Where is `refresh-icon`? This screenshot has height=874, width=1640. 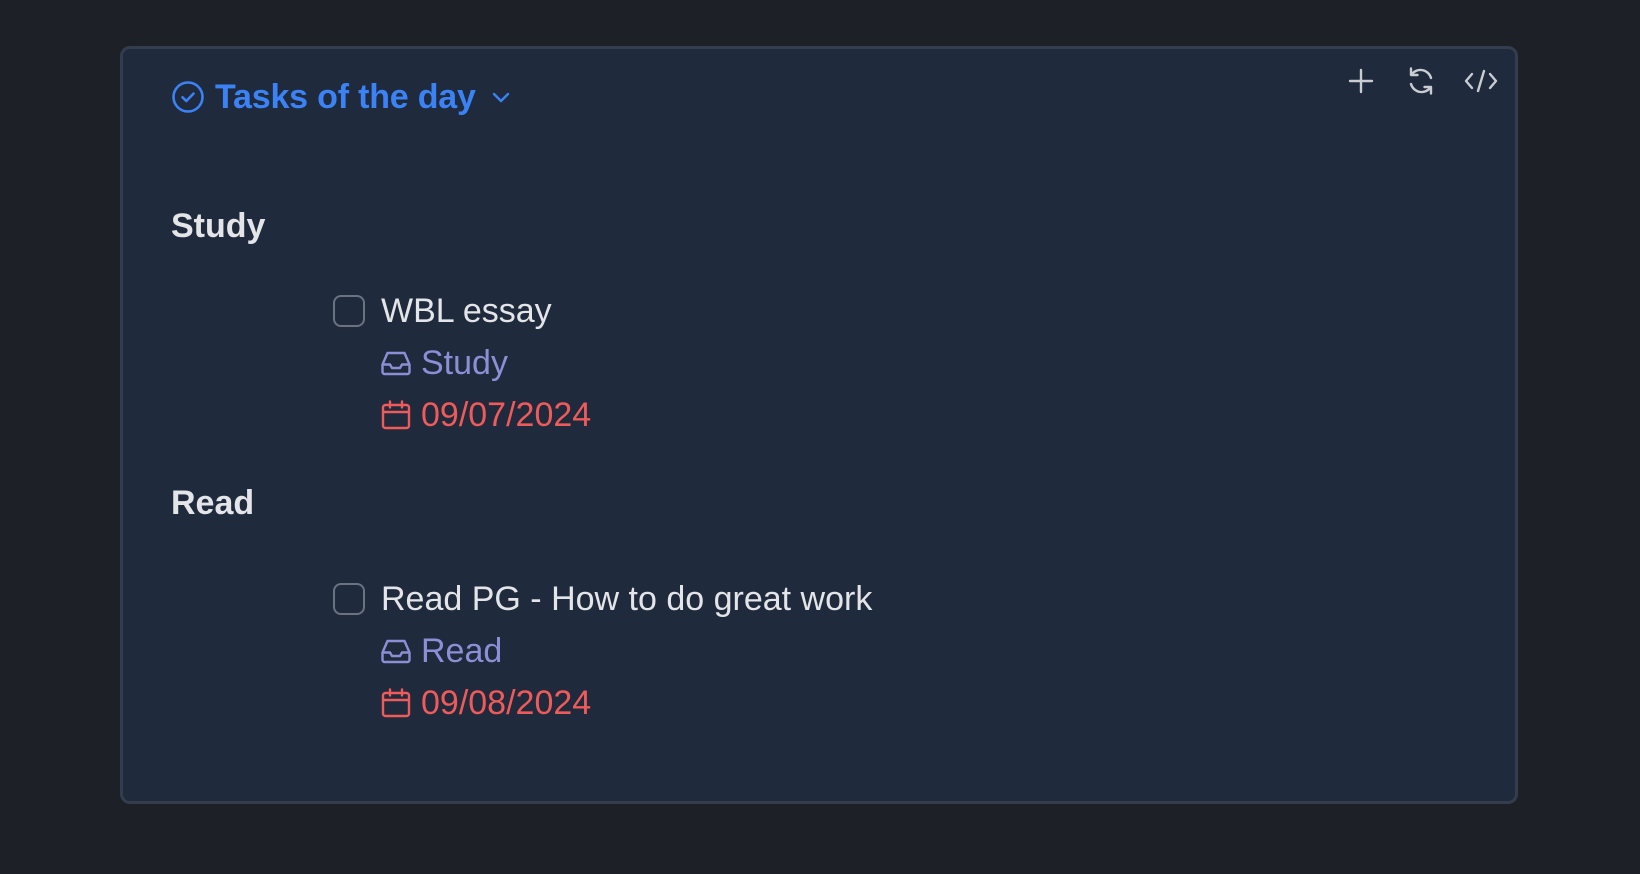
refresh-icon is located at coordinates (1421, 83).